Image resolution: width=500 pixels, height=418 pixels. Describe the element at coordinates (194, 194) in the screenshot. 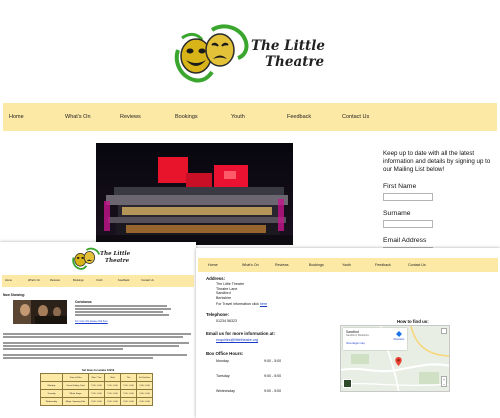

I see `hero-theatre-photo` at that location.